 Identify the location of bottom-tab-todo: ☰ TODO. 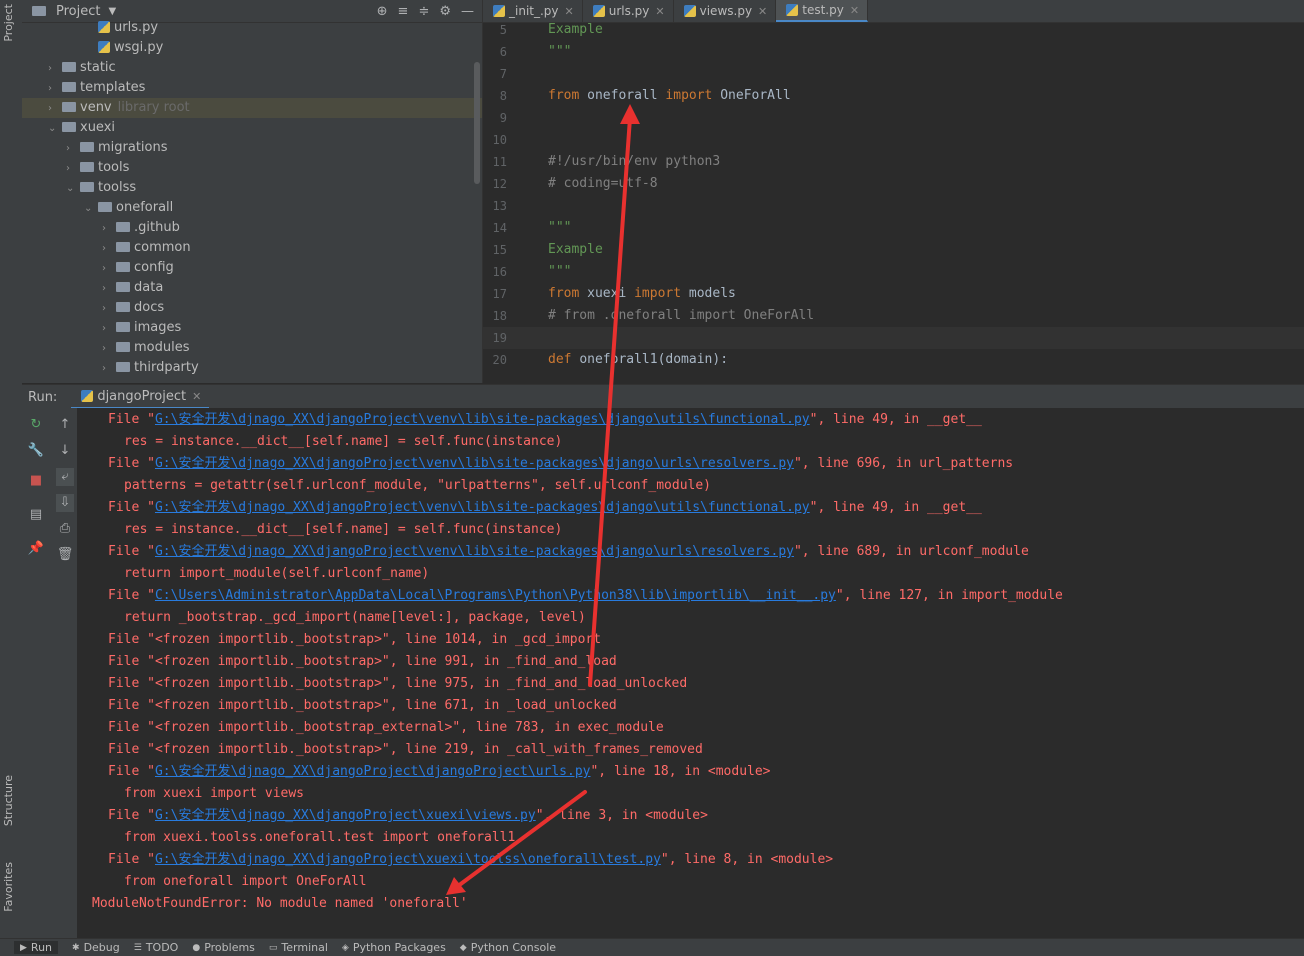
(156, 947).